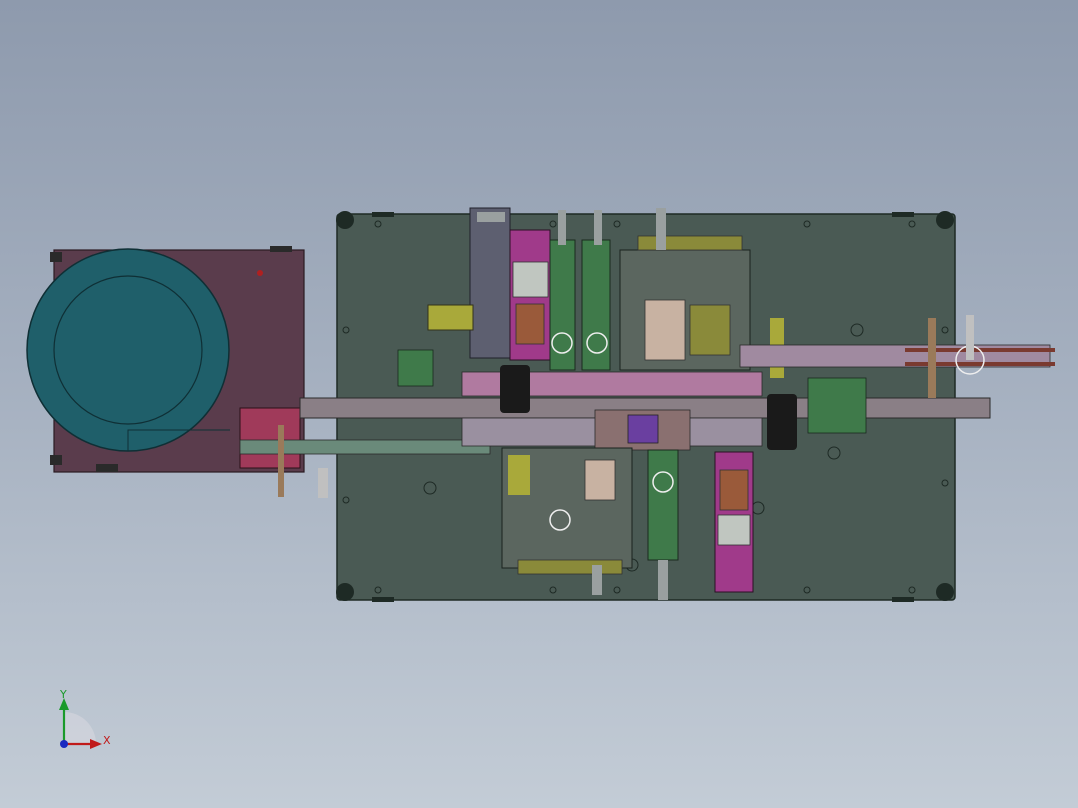  Describe the element at coordinates (63, 694) in the screenshot. I see `triad-y-label: Y` at that location.